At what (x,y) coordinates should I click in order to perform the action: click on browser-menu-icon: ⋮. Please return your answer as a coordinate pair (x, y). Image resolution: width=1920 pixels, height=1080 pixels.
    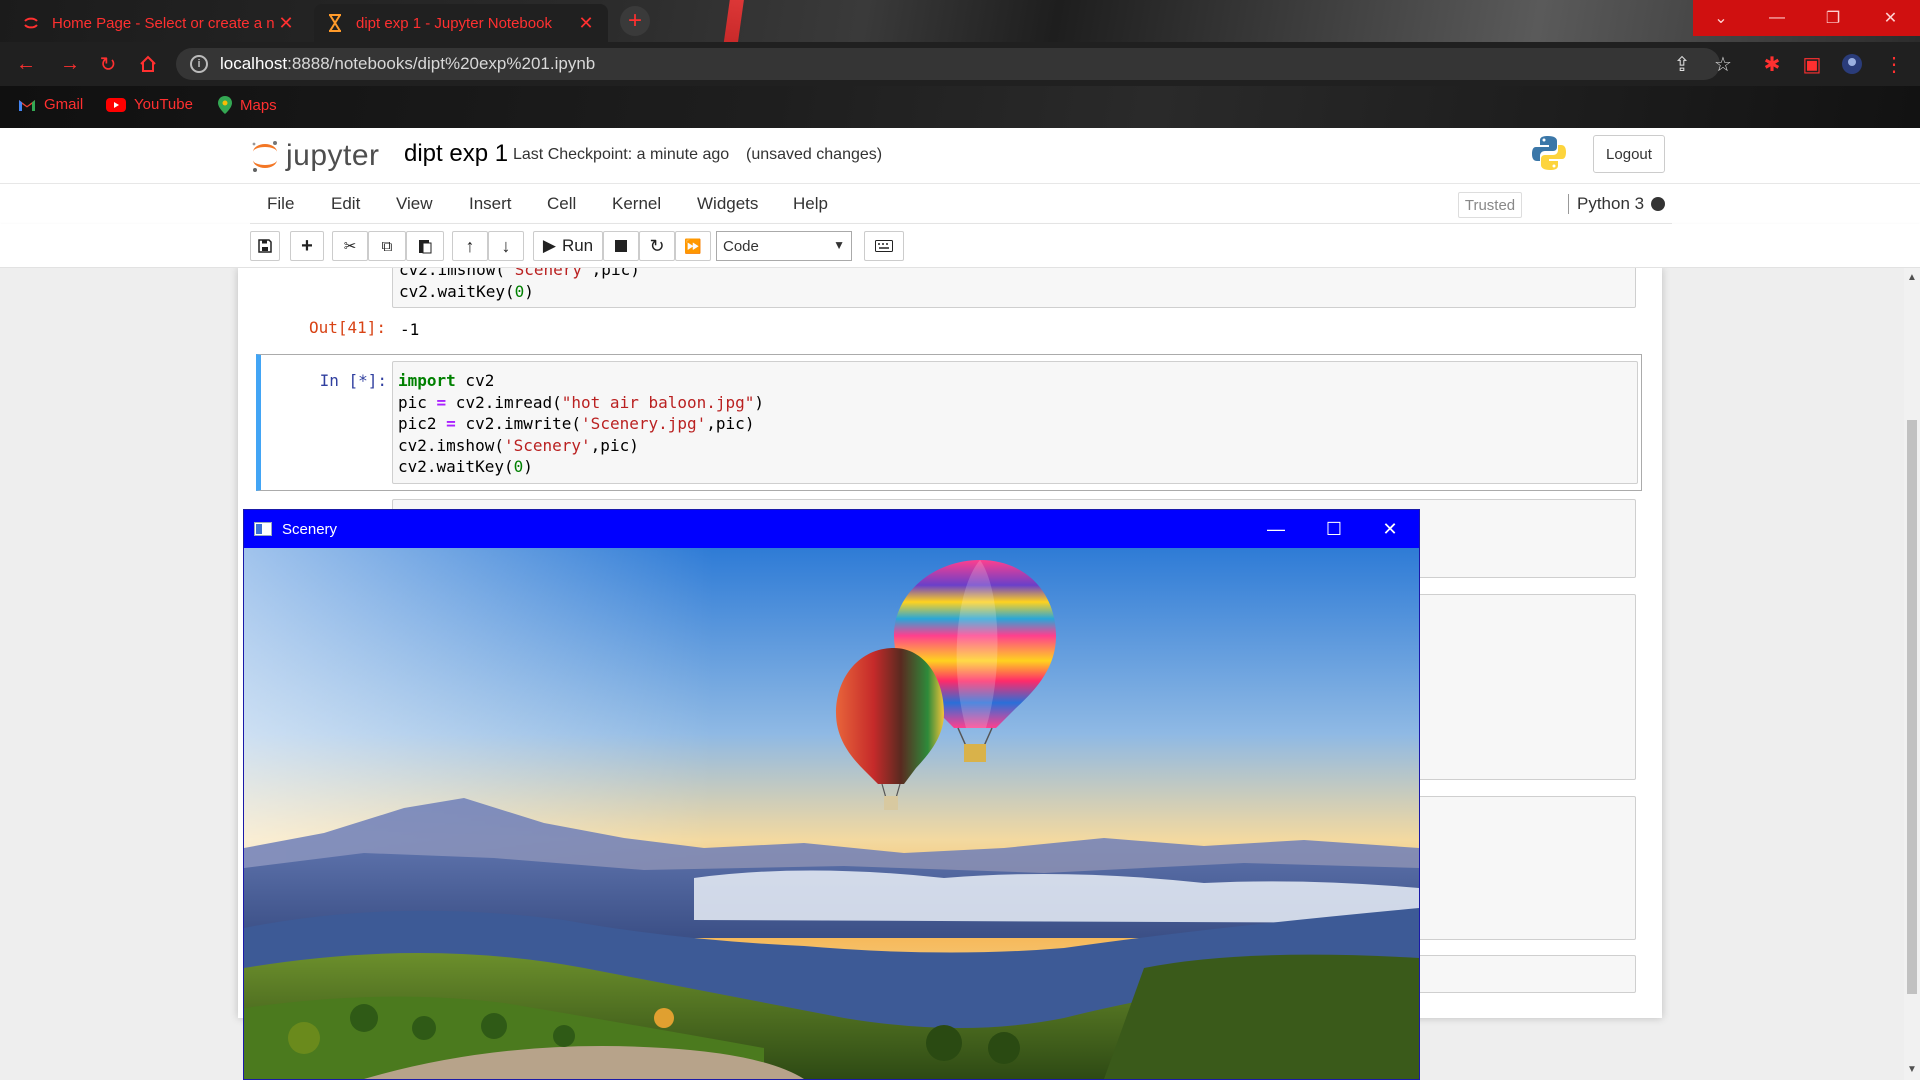
    Looking at the image, I should click on (1894, 64).